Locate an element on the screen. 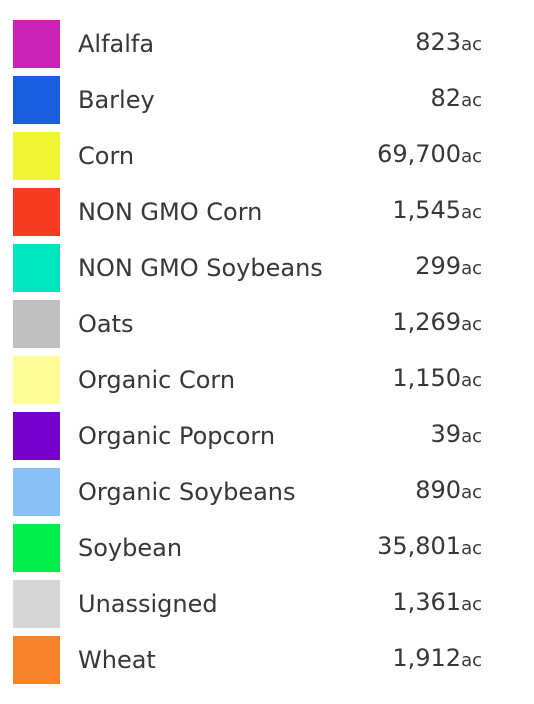 The height and width of the screenshot is (704, 534). acreage-value: 1,150ac is located at coordinates (437, 379).